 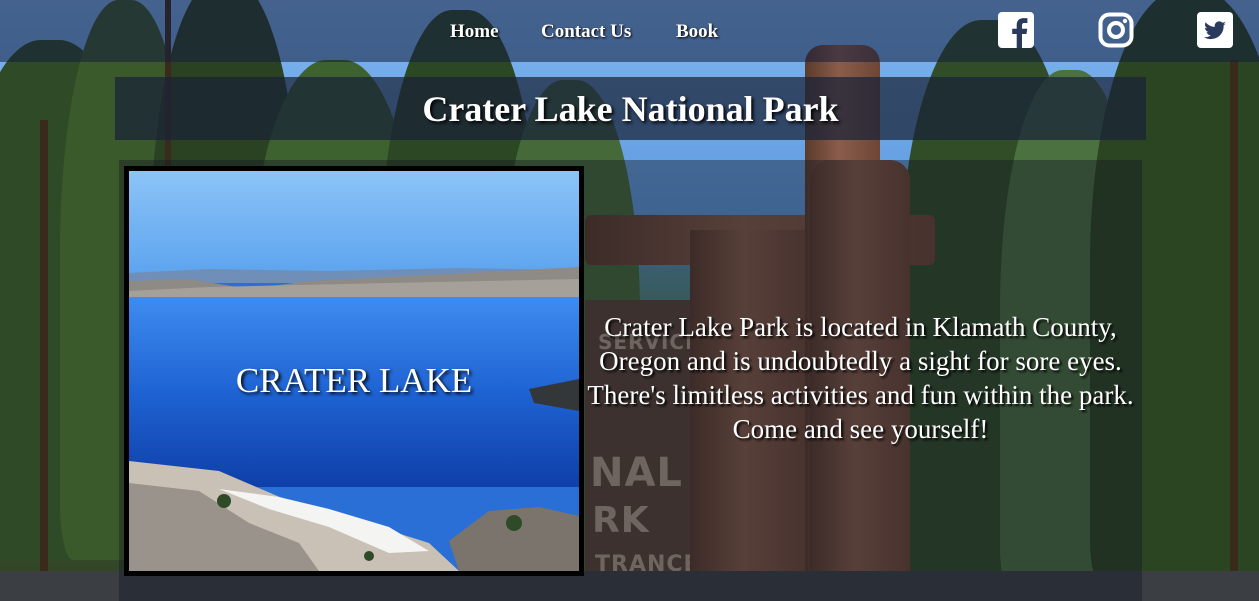 I want to click on twitter-icon, so click(x=1215, y=30).